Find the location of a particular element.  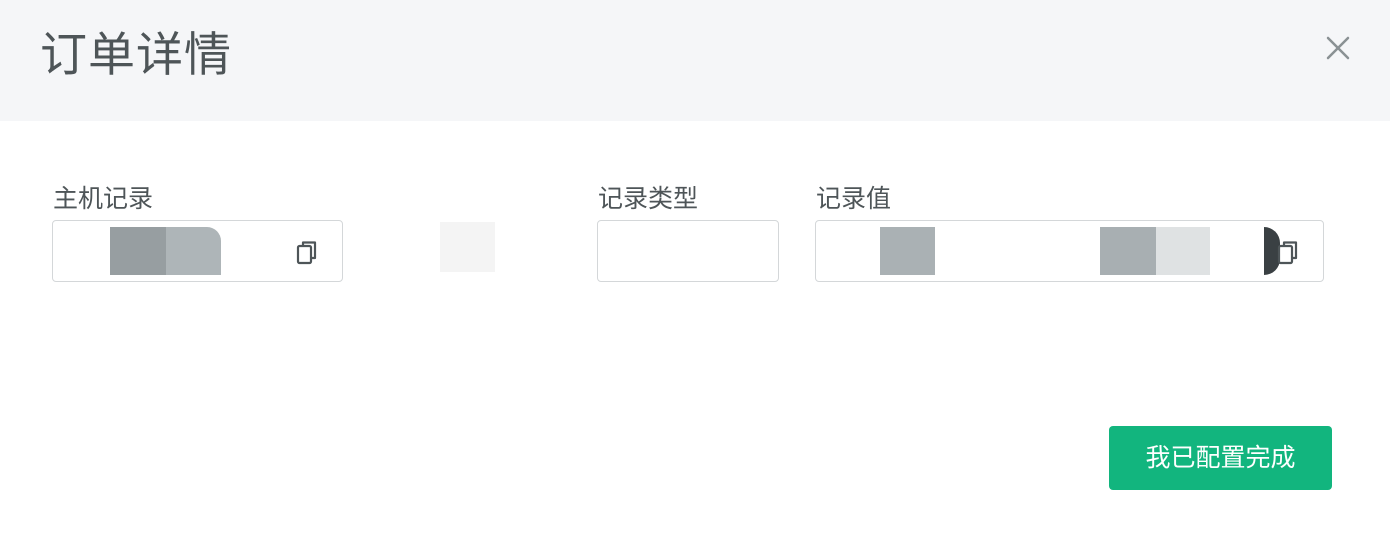

copy-host-record-button is located at coordinates (307, 253).